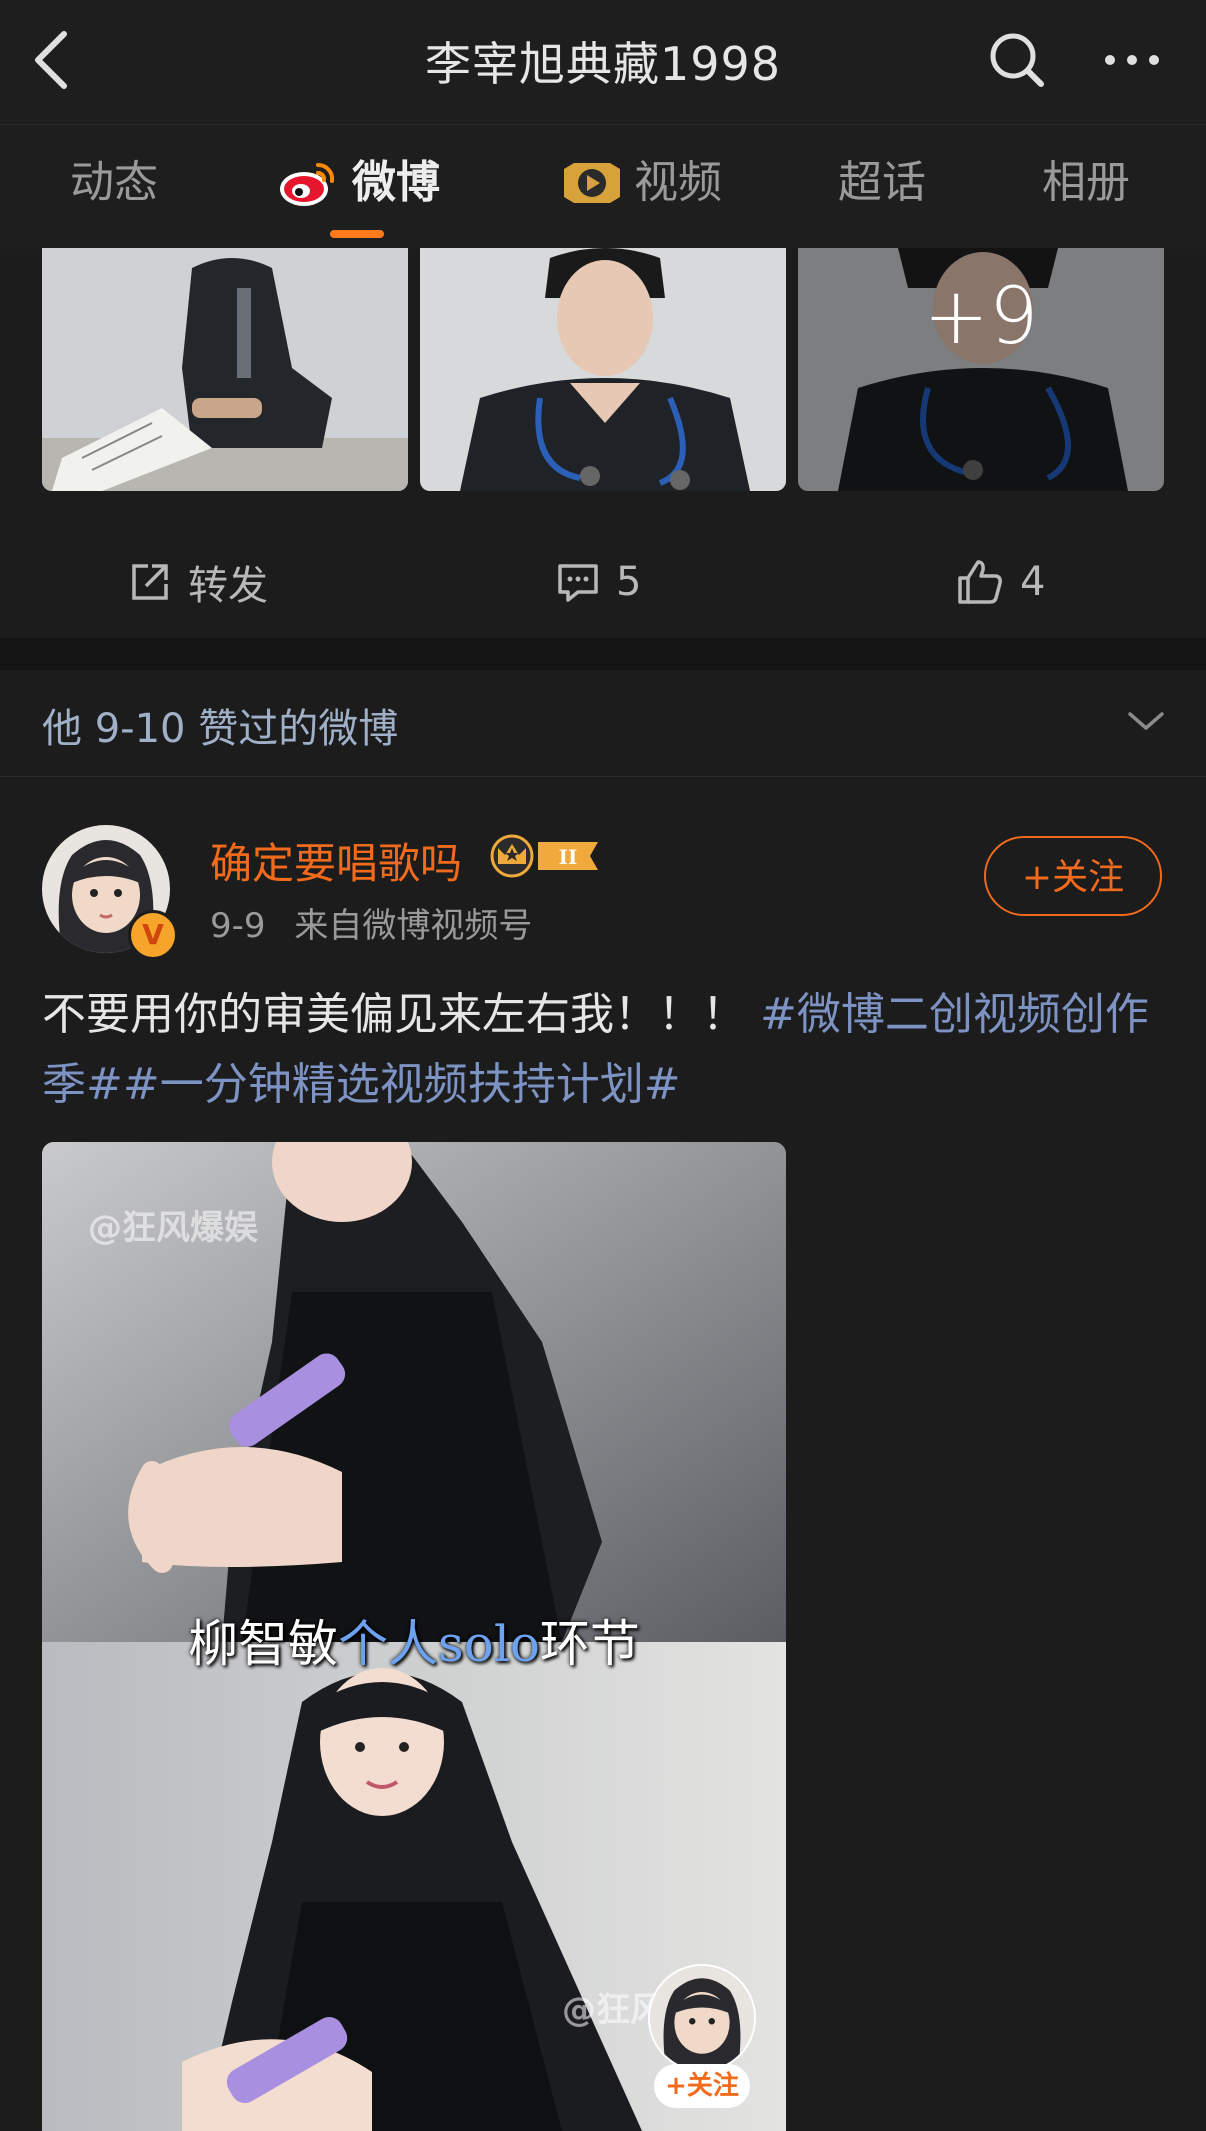  Describe the element at coordinates (238, 926) in the screenshot. I see `post-date: 9-9` at that location.